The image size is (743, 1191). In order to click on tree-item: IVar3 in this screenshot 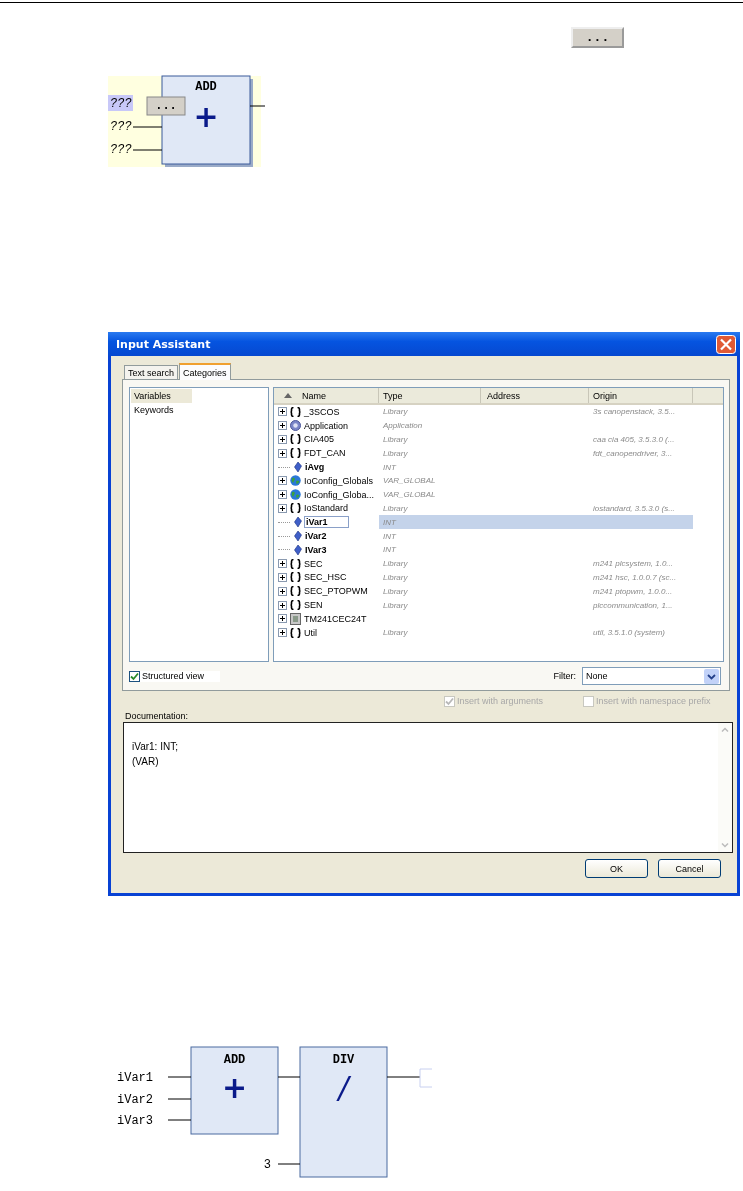, I will do `click(316, 549)`.